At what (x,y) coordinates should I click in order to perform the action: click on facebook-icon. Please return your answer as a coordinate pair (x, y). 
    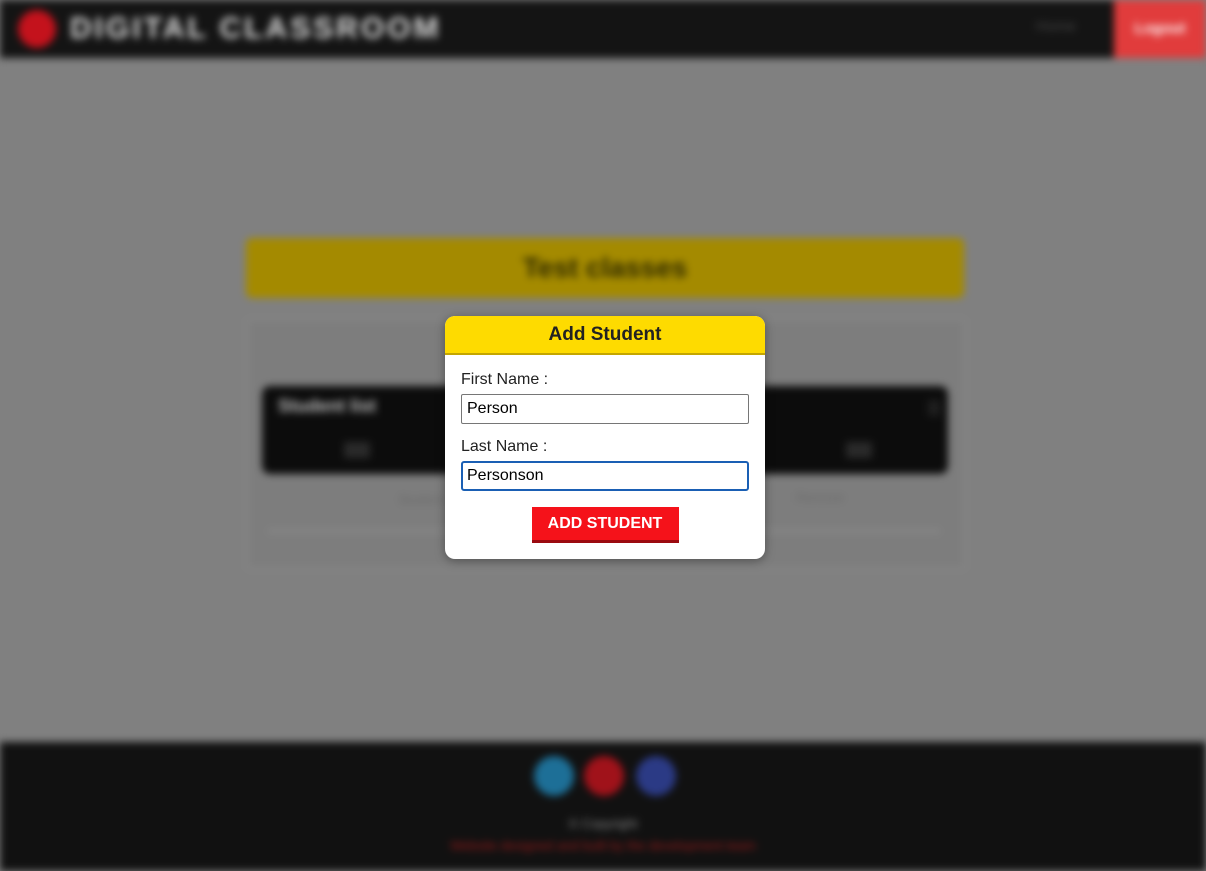
    Looking at the image, I should click on (656, 776).